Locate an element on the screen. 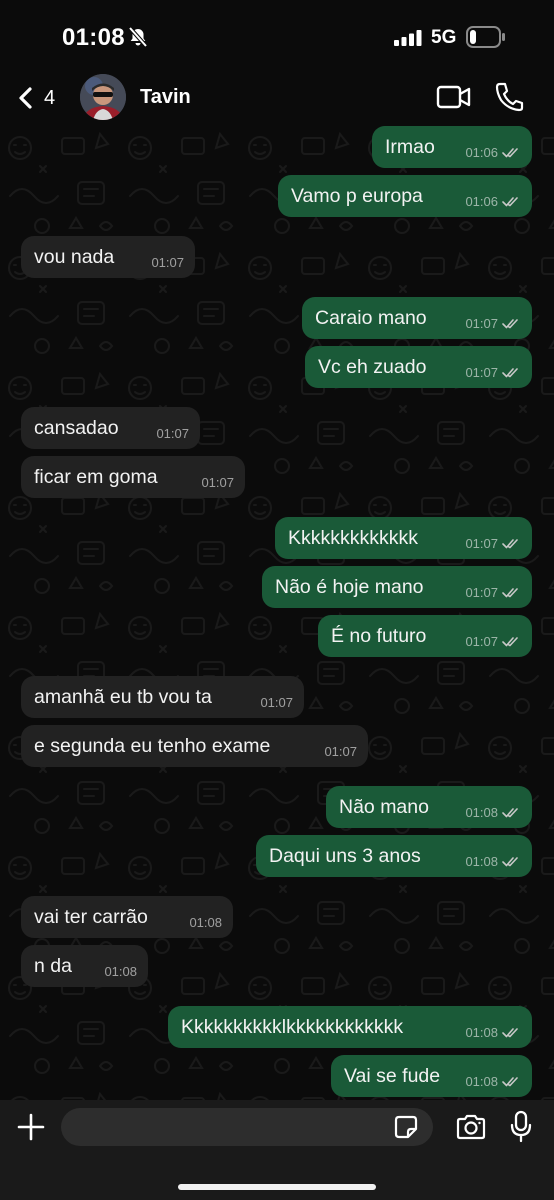 Image resolution: width=554 pixels, height=1200 pixels. message-text: vou nada is located at coordinates (74, 257).